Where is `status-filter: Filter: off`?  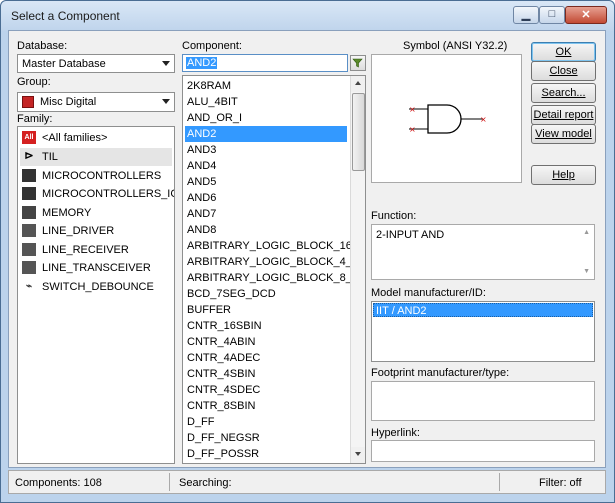 status-filter: Filter: off is located at coordinates (560, 483).